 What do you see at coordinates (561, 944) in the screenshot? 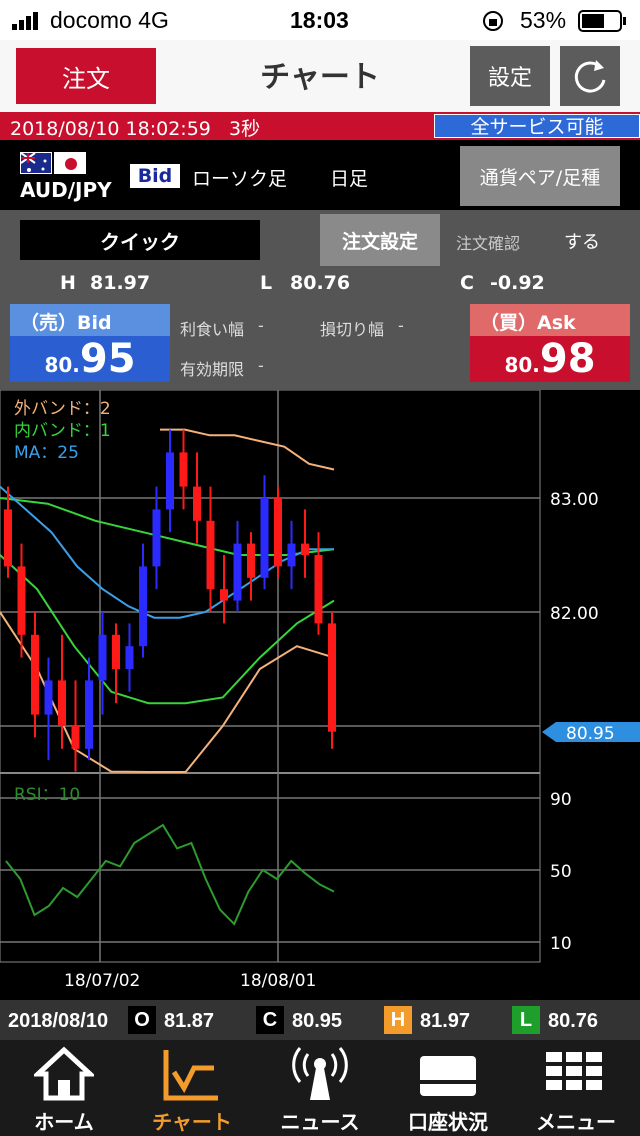
I see `rsi-tick-10: 10` at bounding box center [561, 944].